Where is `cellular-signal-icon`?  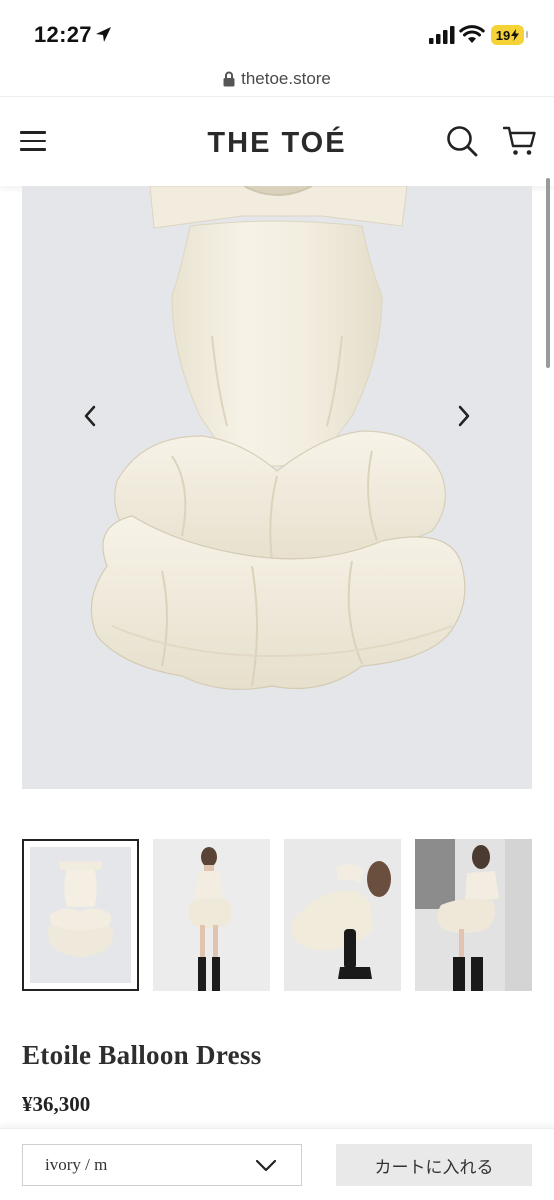 cellular-signal-icon is located at coordinates (442, 35).